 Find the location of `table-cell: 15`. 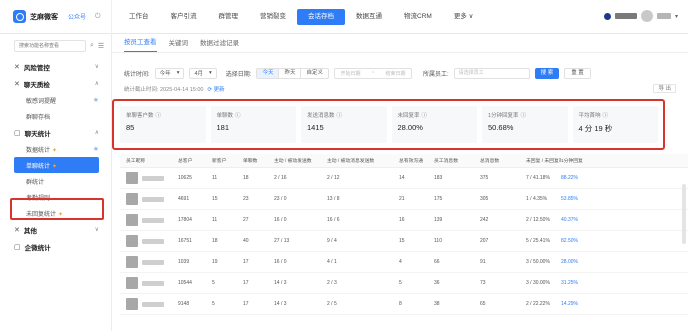

table-cell: 15 is located at coordinates (215, 199).